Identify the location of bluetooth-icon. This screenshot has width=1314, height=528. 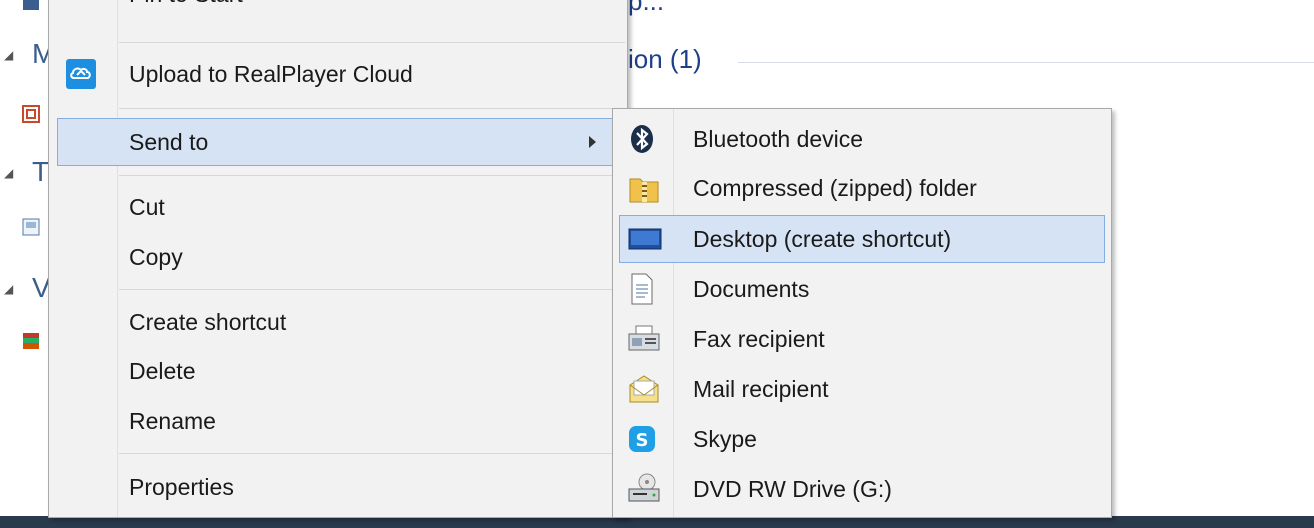
(642, 139).